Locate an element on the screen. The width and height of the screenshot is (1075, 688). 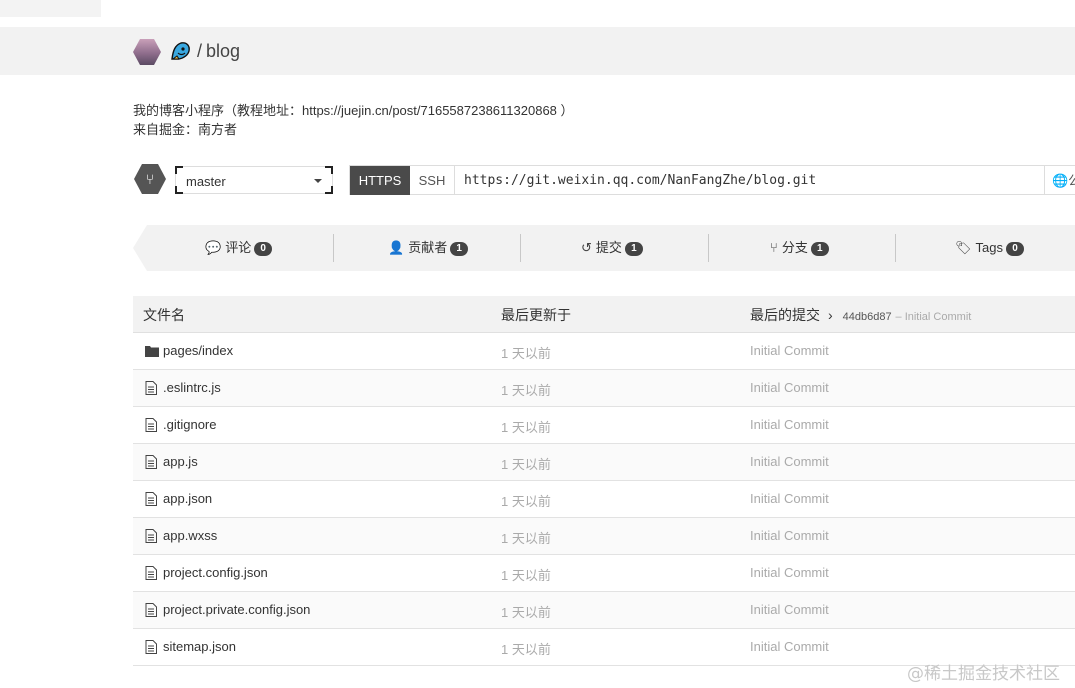
branch-selected-value: master is located at coordinates (206, 181).